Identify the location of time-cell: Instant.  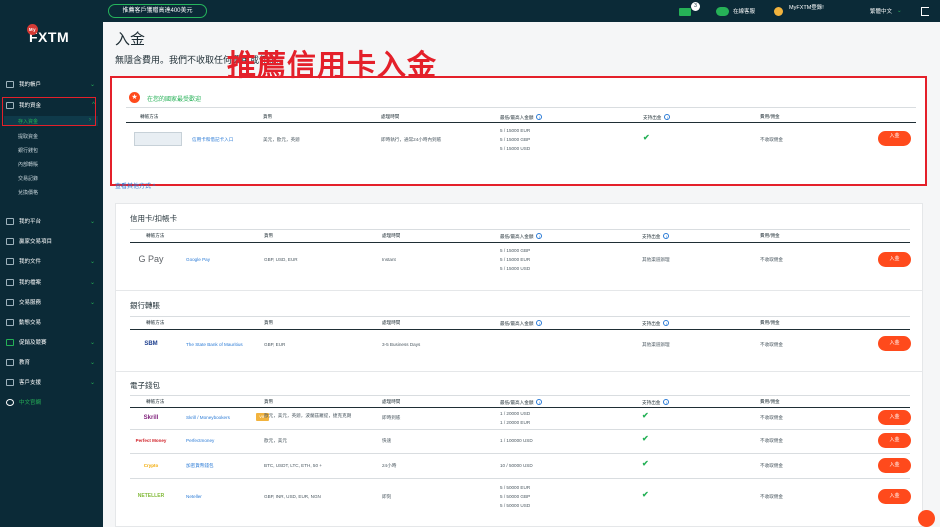
(389, 259).